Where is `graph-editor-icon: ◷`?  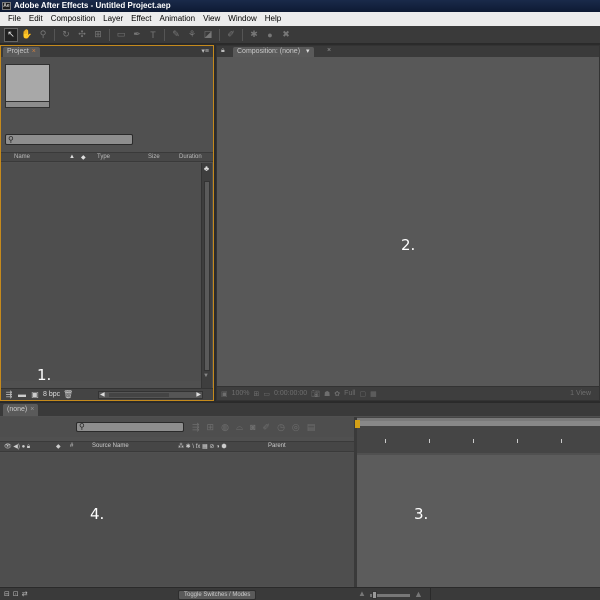 graph-editor-icon: ◷ is located at coordinates (281, 427).